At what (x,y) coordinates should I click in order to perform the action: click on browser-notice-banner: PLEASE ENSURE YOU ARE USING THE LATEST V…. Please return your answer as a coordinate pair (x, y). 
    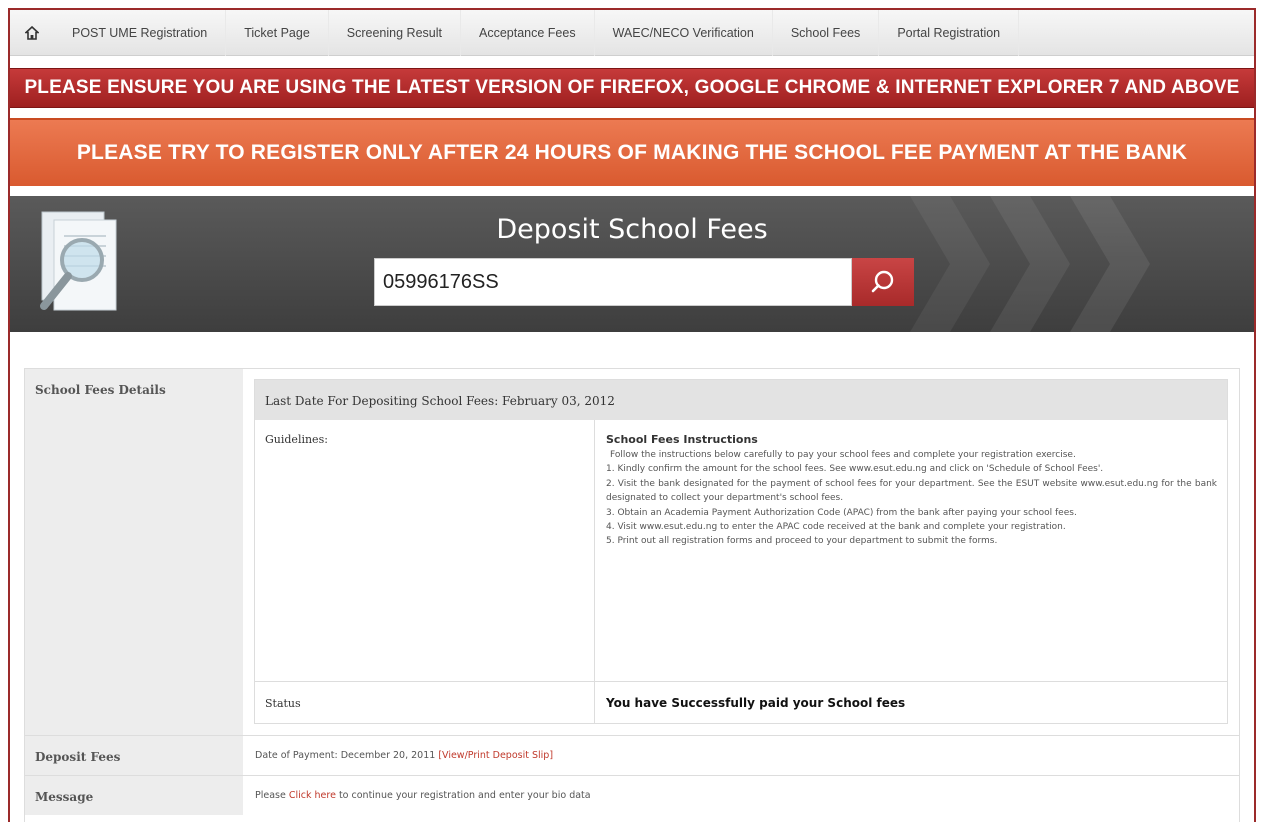
    Looking at the image, I should click on (632, 88).